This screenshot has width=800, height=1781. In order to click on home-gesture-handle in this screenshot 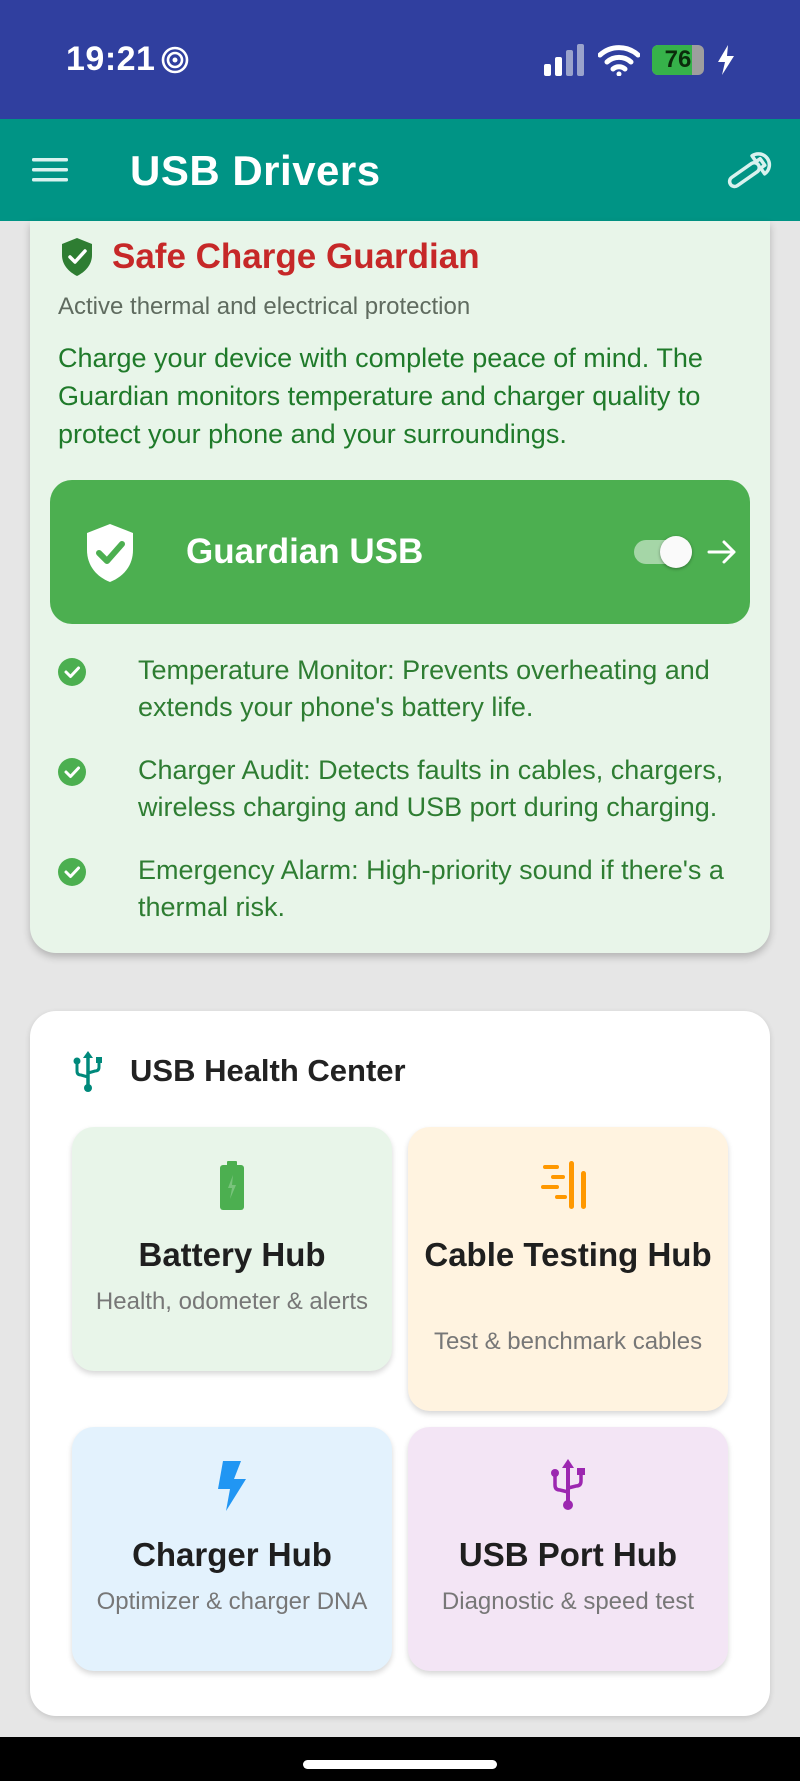, I will do `click(400, 1764)`.